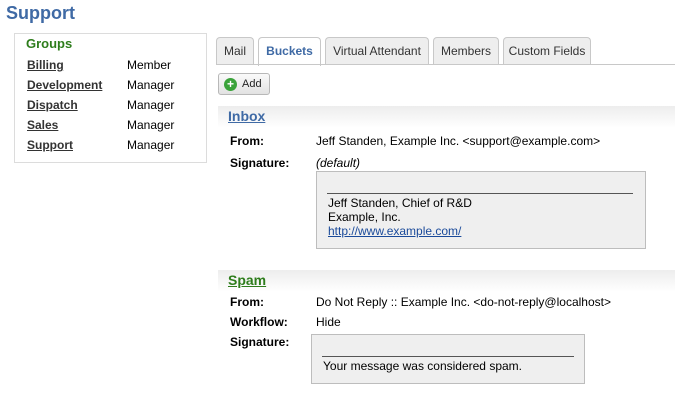 The width and height of the screenshot is (675, 412). What do you see at coordinates (547, 50) in the screenshot?
I see `tab-custom-fields: Custom Fields` at bounding box center [547, 50].